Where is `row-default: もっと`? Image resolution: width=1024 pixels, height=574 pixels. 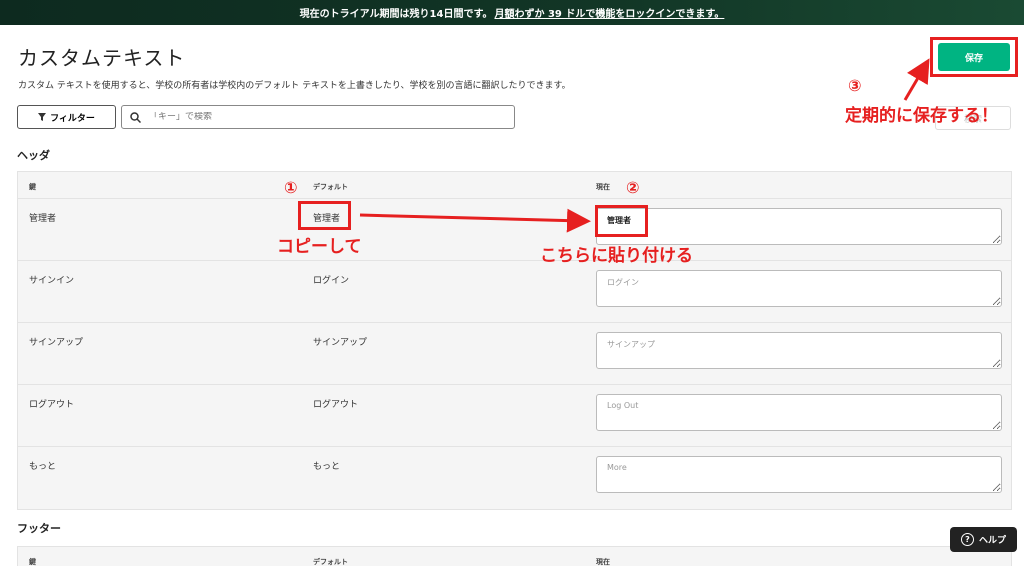 row-default: もっと is located at coordinates (327, 467).